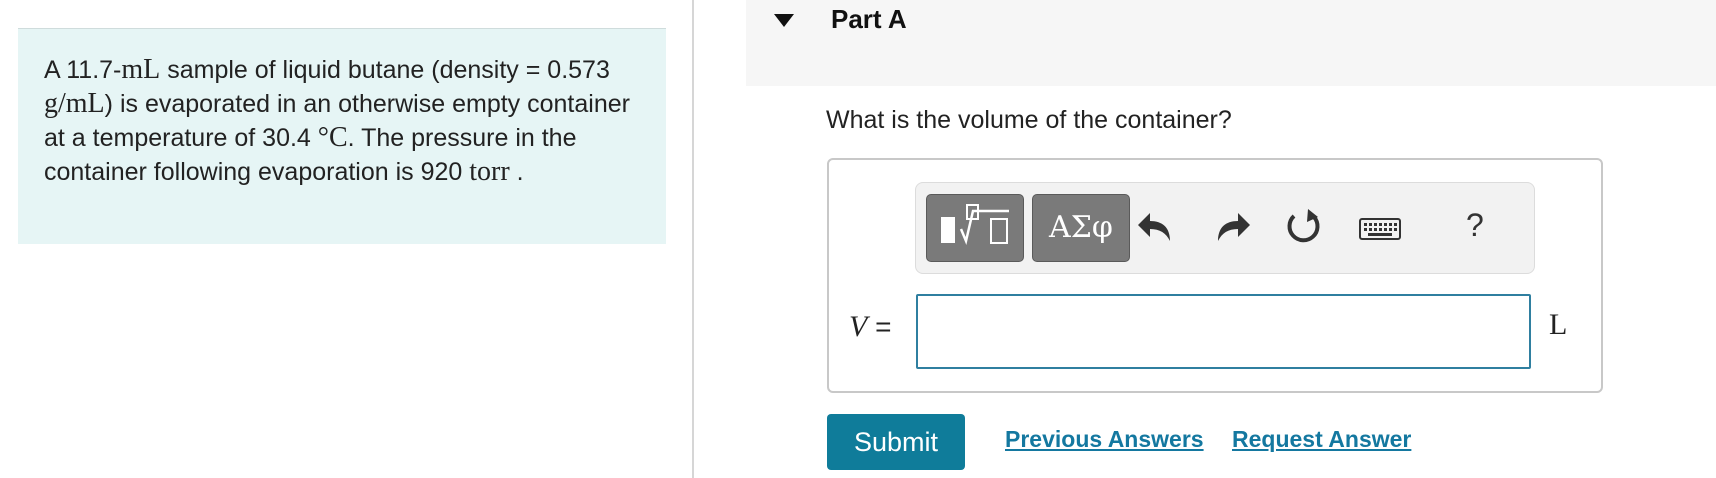 The image size is (1716, 478). What do you see at coordinates (784, 20) in the screenshot?
I see `collapse-caret-icon` at bounding box center [784, 20].